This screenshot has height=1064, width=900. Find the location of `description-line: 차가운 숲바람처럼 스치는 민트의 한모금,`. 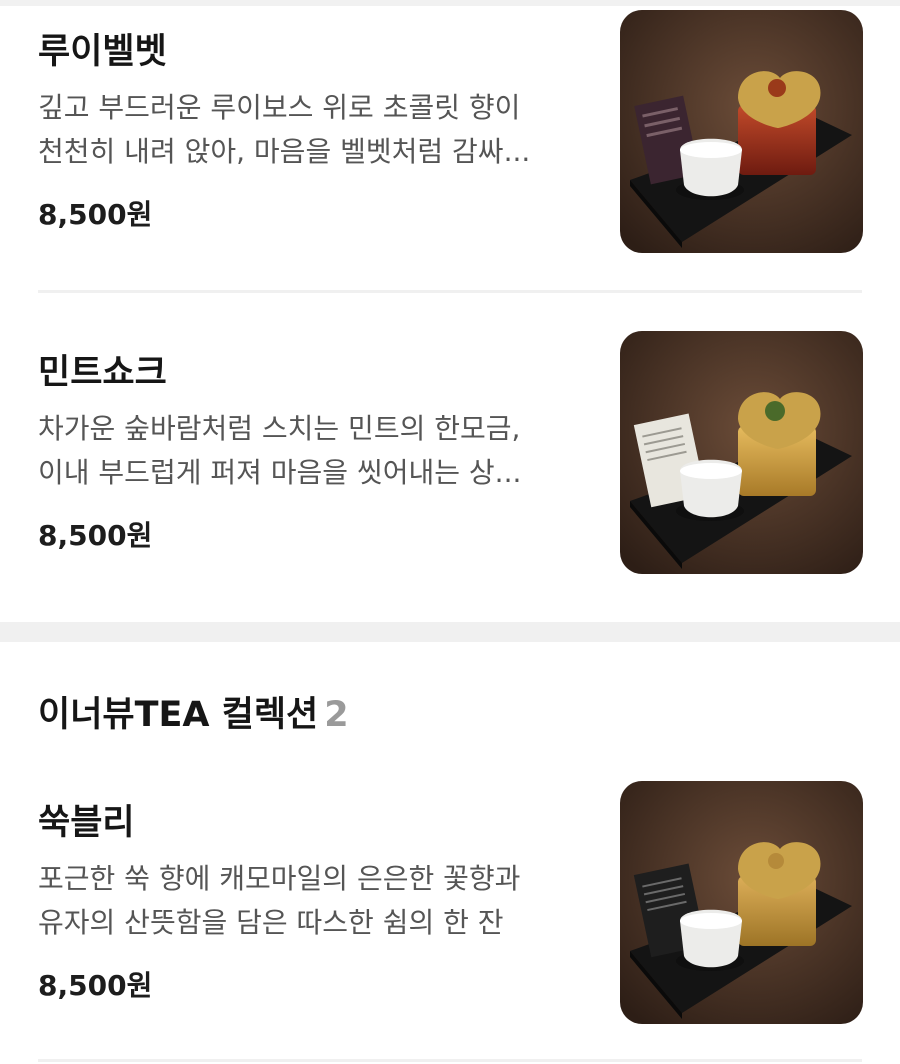

description-line: 차가운 숲바람처럼 스치는 민트의 한모금, is located at coordinates (279, 428).